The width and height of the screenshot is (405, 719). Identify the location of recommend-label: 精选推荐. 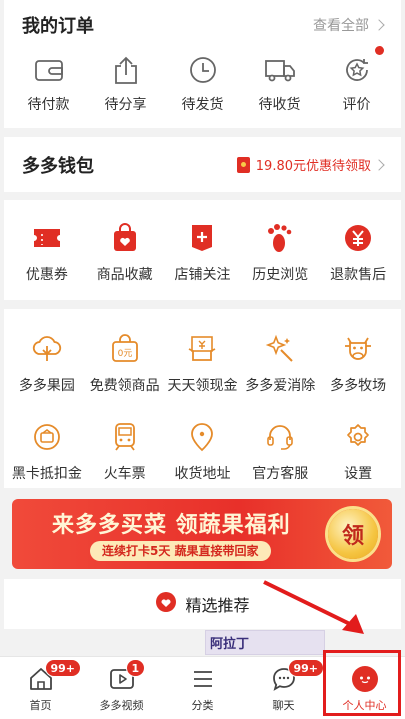
(217, 605).